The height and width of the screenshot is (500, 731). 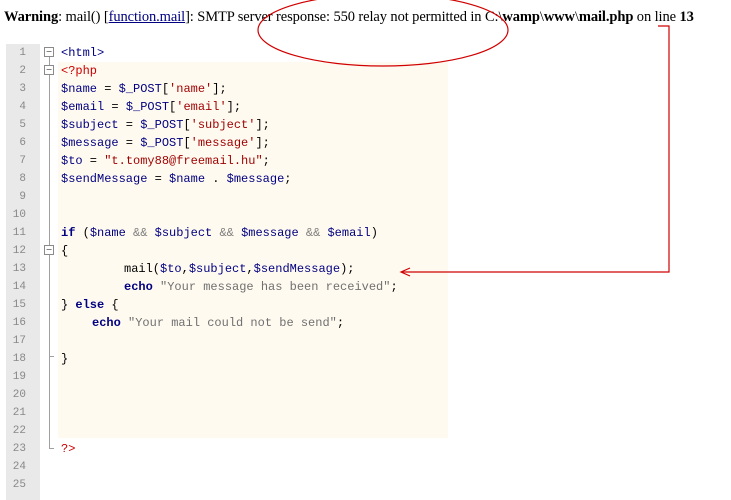 What do you see at coordinates (383, 33) in the screenshot?
I see `annotation-ellipse` at bounding box center [383, 33].